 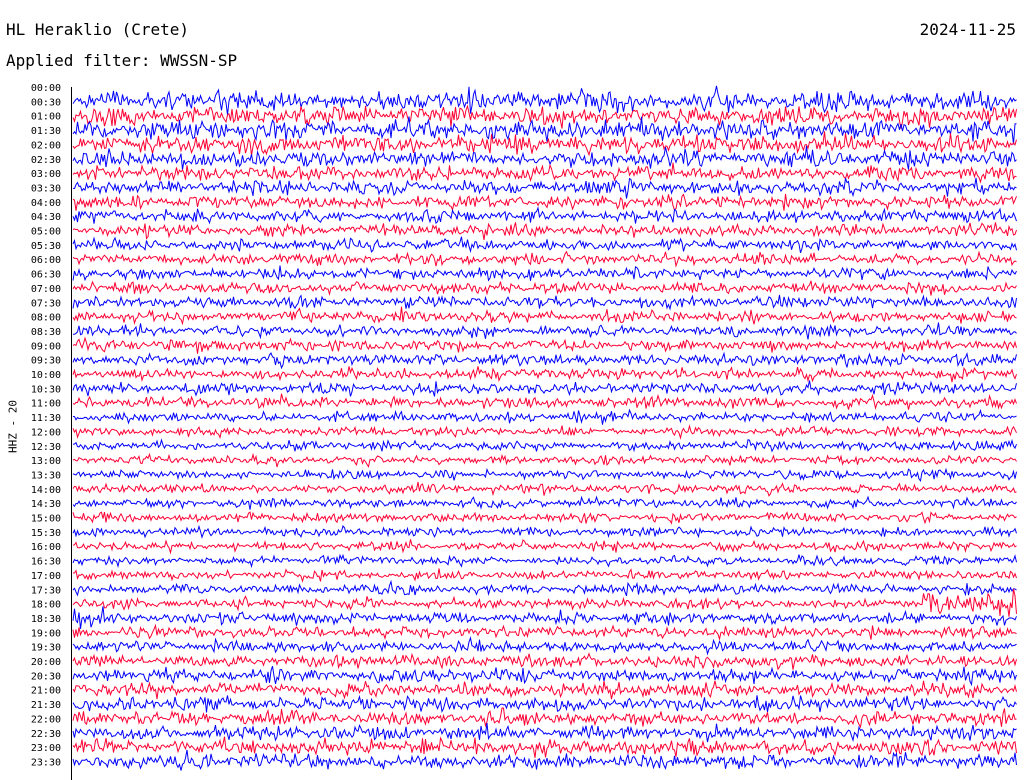 What do you see at coordinates (46, 576) in the screenshot?
I see `time-tick-label: 17:00` at bounding box center [46, 576].